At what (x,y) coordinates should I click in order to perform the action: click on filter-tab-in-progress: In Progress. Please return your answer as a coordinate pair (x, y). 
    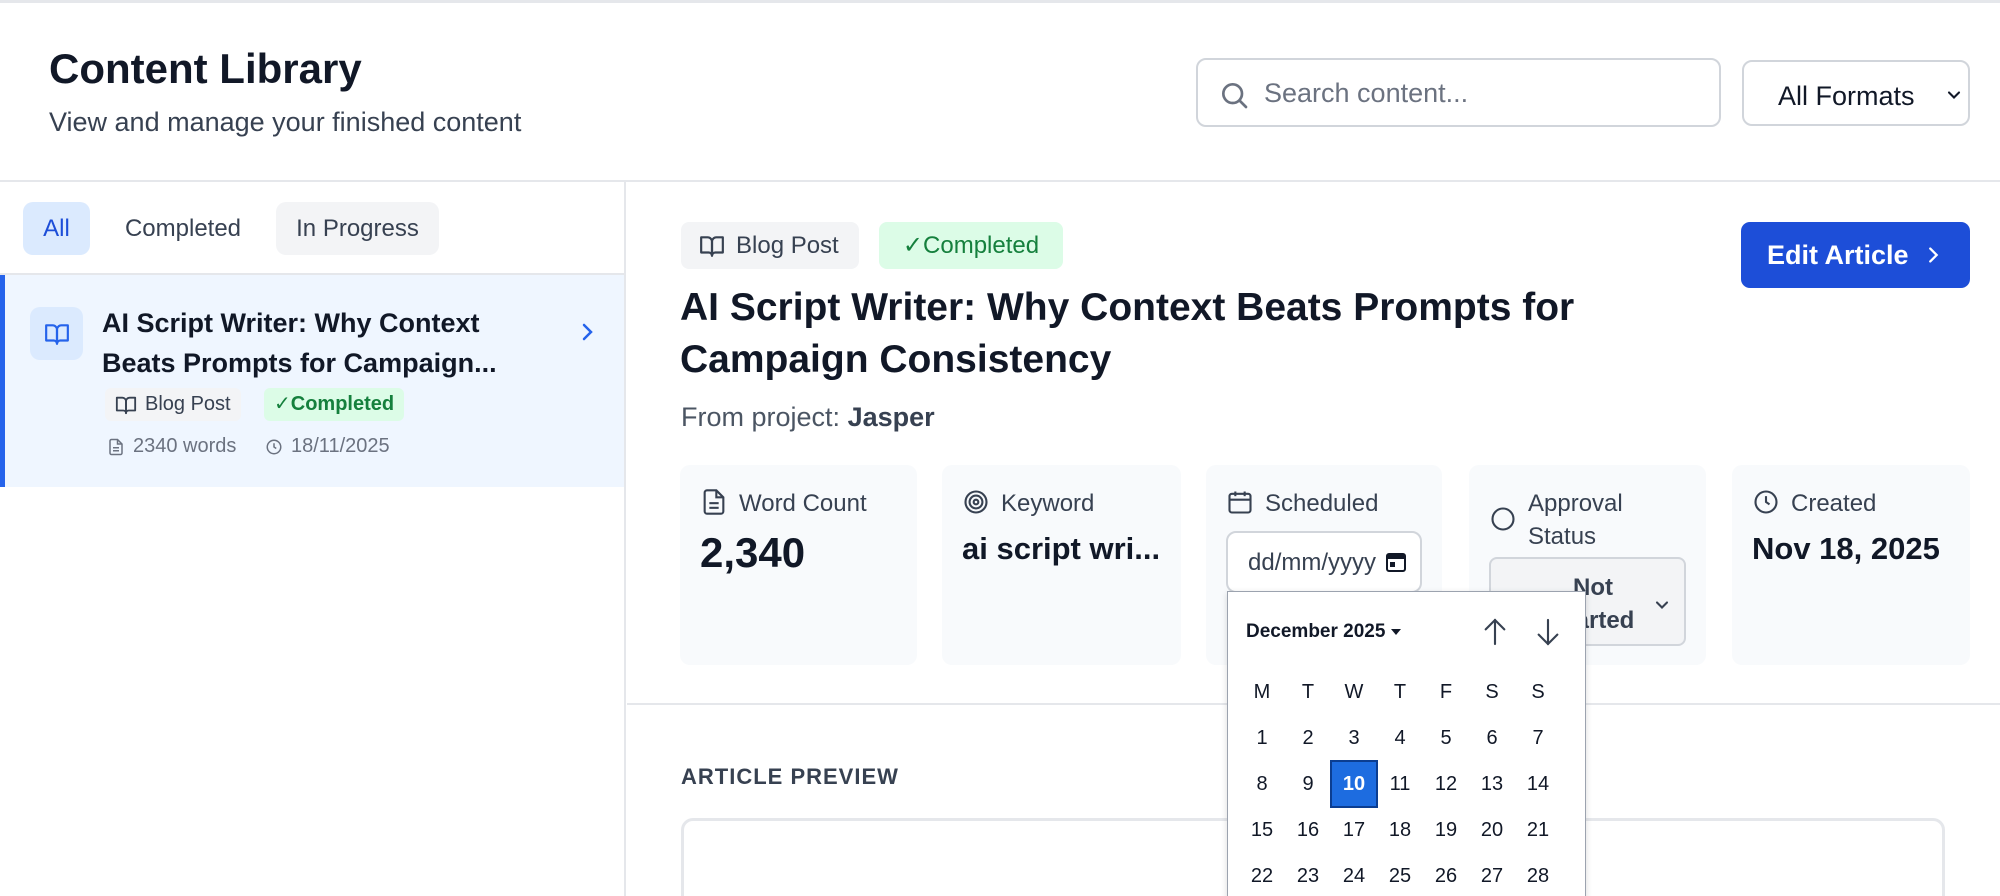
    Looking at the image, I should click on (357, 228).